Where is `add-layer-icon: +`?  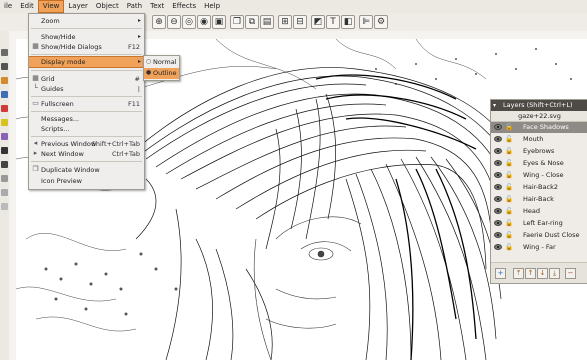 add-layer-icon: + is located at coordinates (500, 273).